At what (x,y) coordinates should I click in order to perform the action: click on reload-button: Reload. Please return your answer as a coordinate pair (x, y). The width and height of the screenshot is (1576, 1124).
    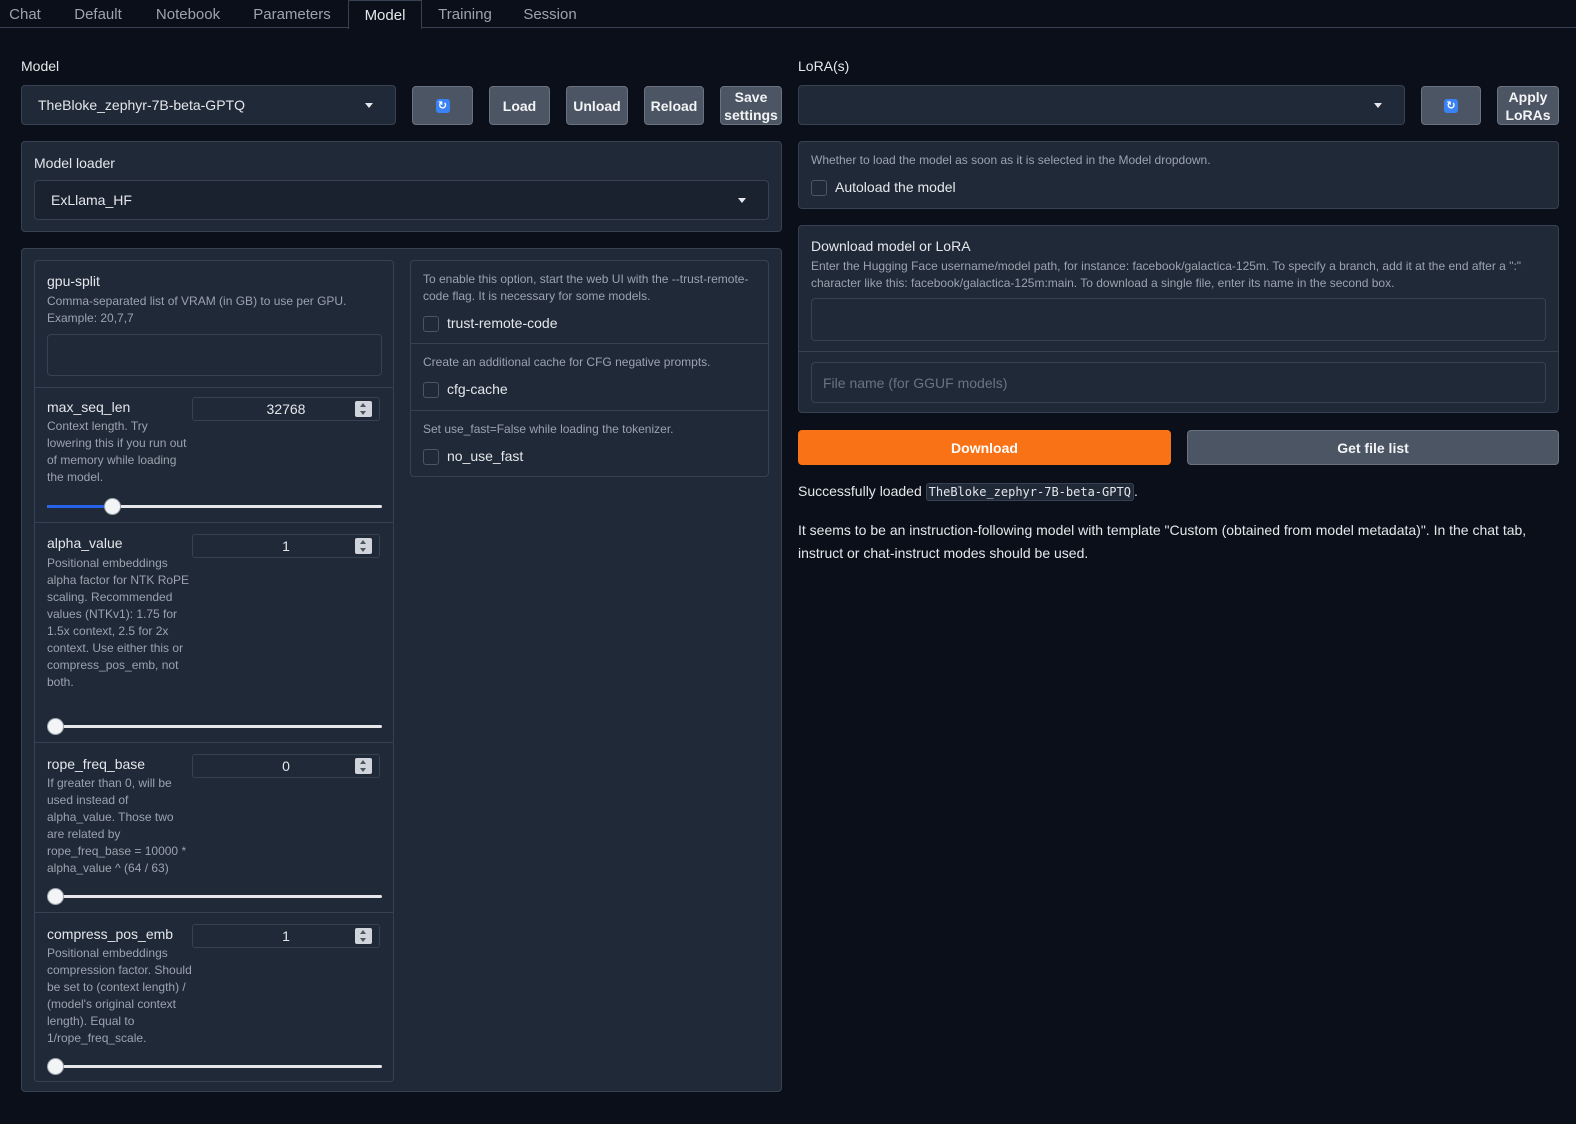
    Looking at the image, I should click on (674, 105).